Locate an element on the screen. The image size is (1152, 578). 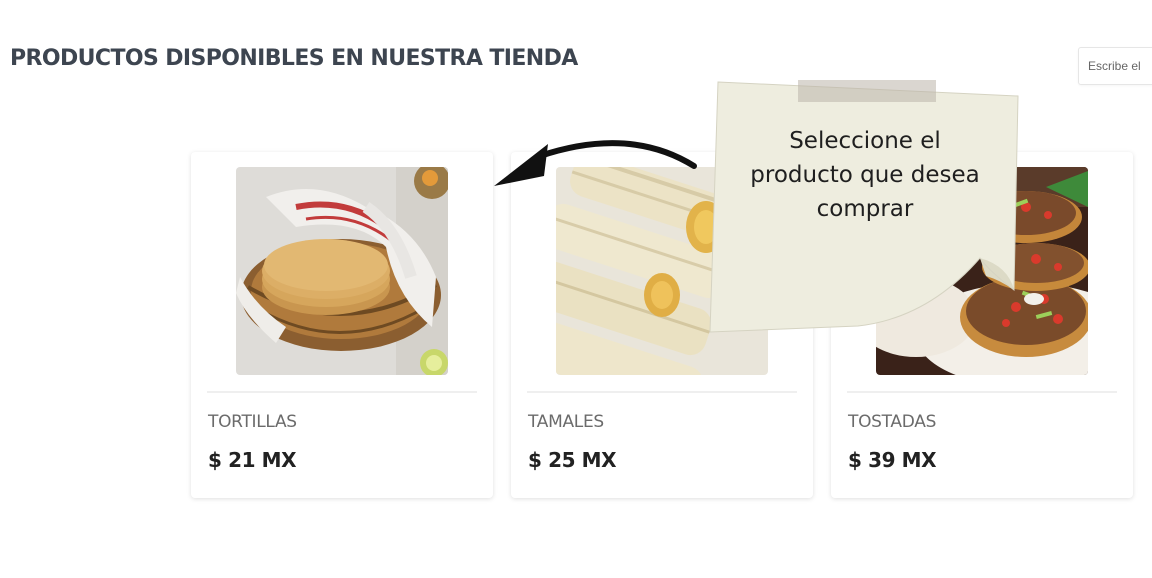
product-price: $ 25 MX is located at coordinates (572, 460).